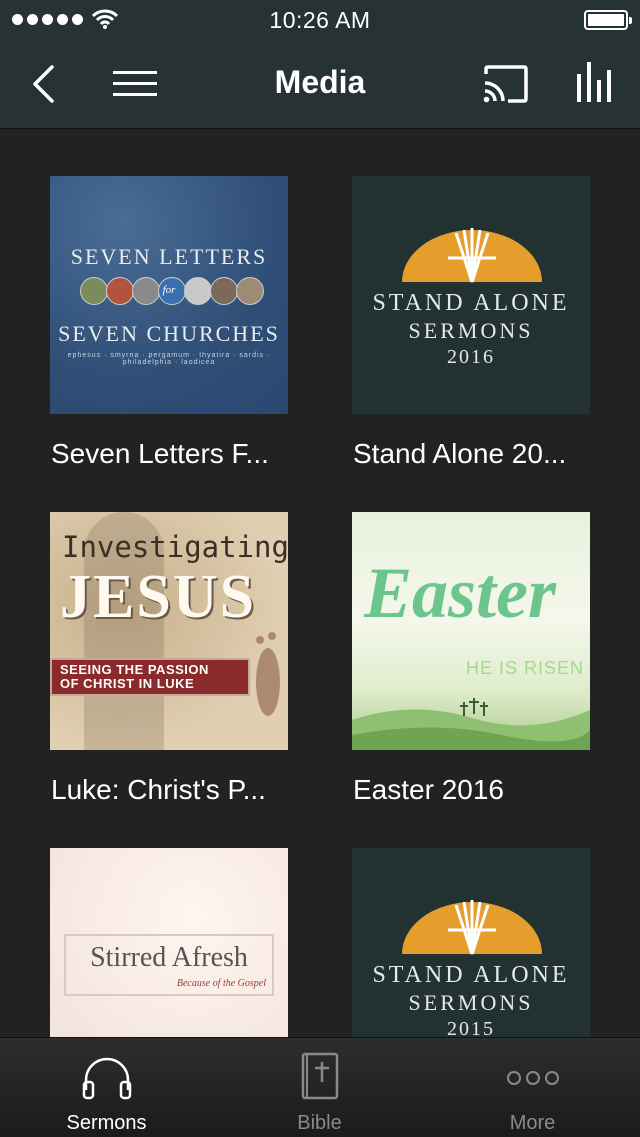  Describe the element at coordinates (532, 1123) in the screenshot. I see `tab-label: More` at that location.